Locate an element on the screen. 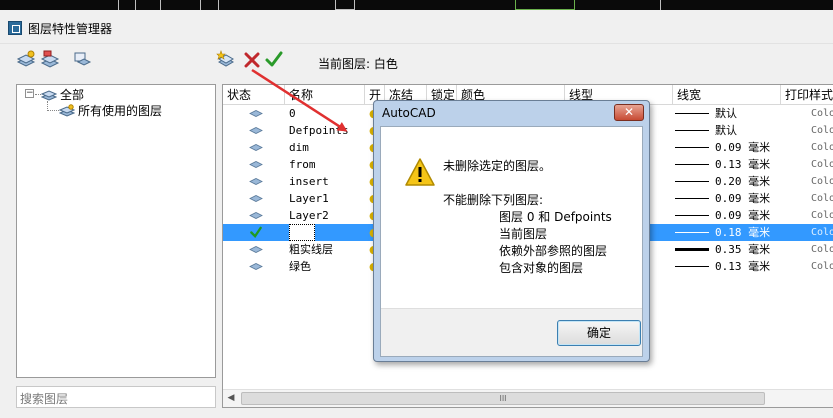 Image resolution: width=833 pixels, height=418 pixels. layer-name: 白色 is located at coordinates (302, 232).